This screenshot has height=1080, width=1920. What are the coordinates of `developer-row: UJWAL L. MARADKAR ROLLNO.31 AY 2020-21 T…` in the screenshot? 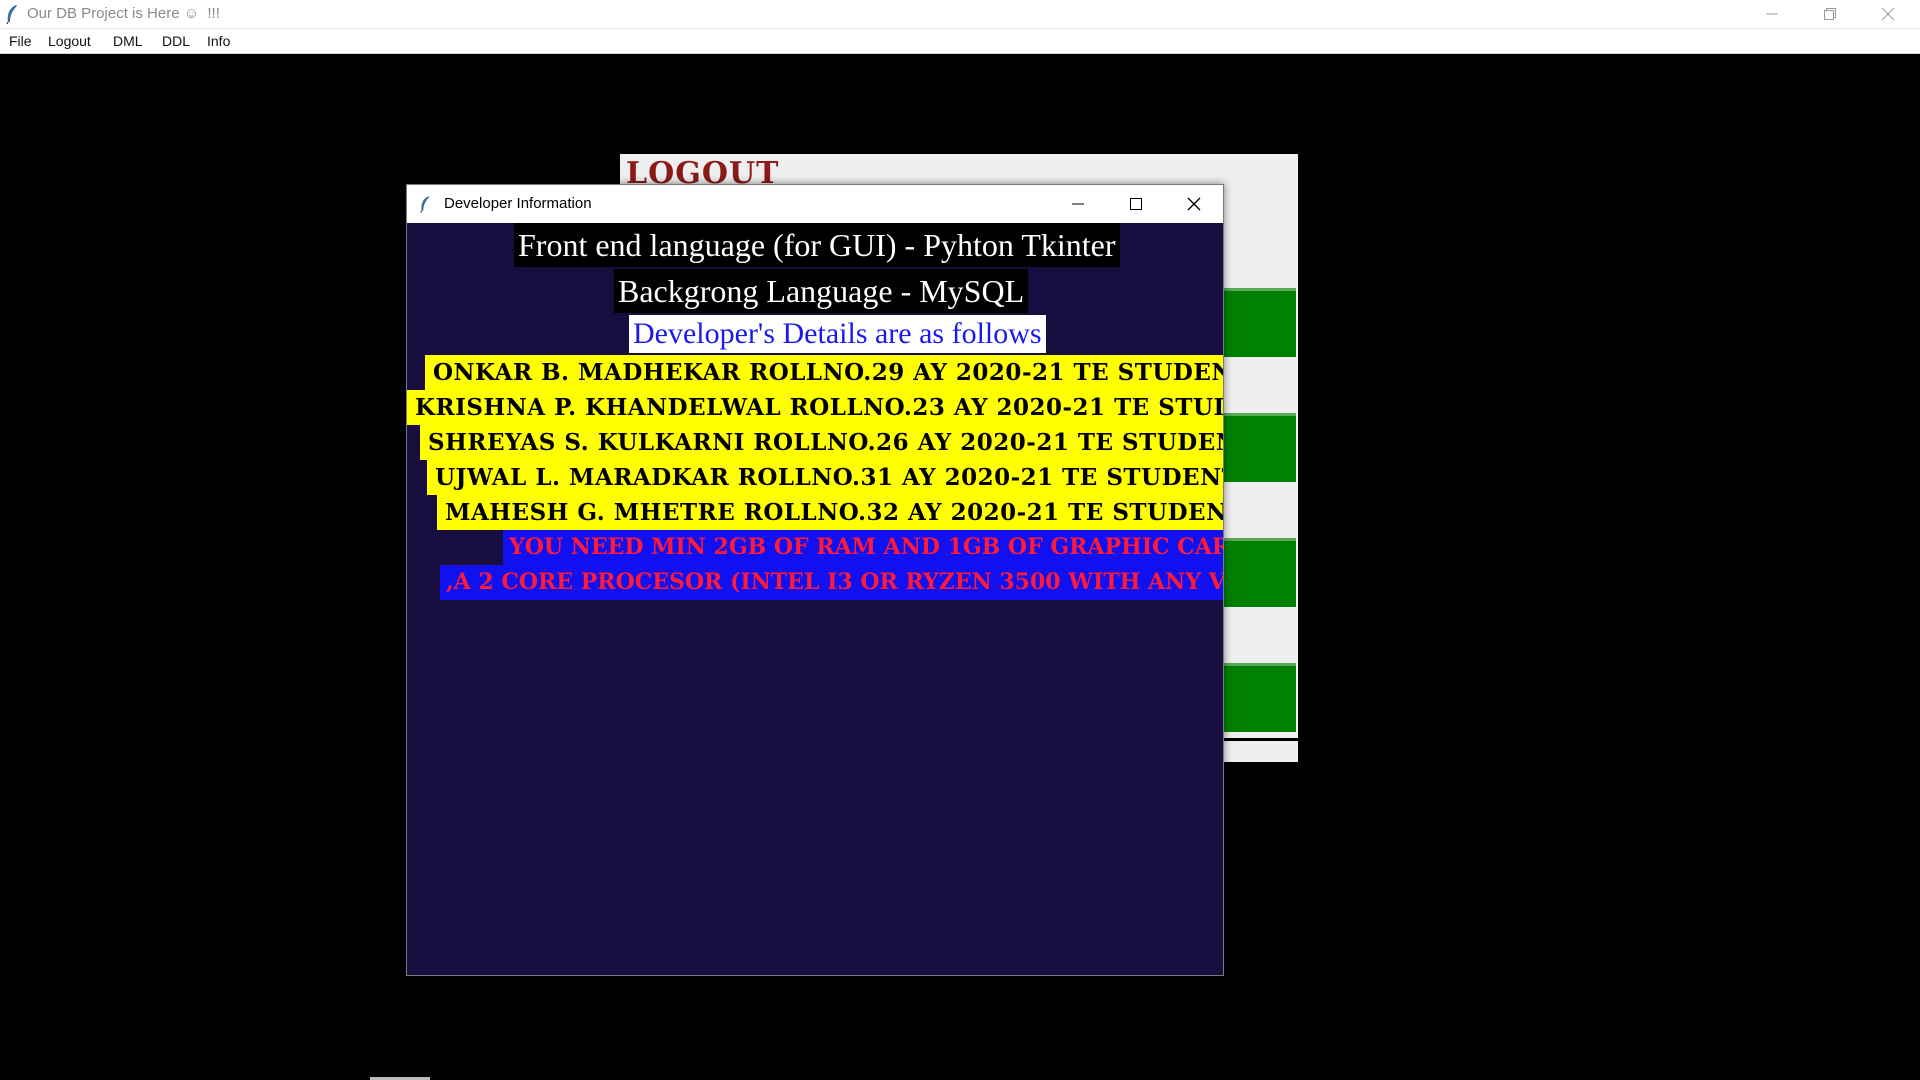 It's located at (825, 477).